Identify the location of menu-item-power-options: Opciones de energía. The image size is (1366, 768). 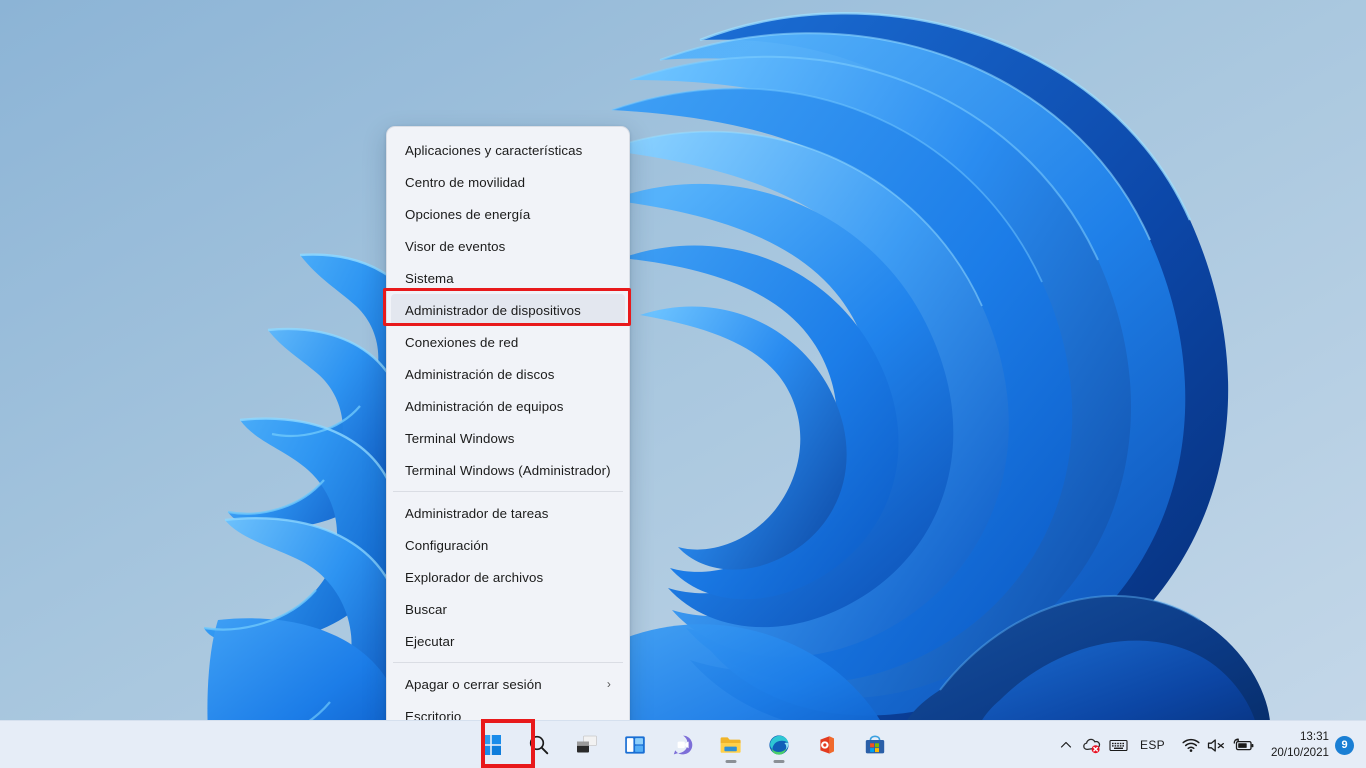
(508, 214).